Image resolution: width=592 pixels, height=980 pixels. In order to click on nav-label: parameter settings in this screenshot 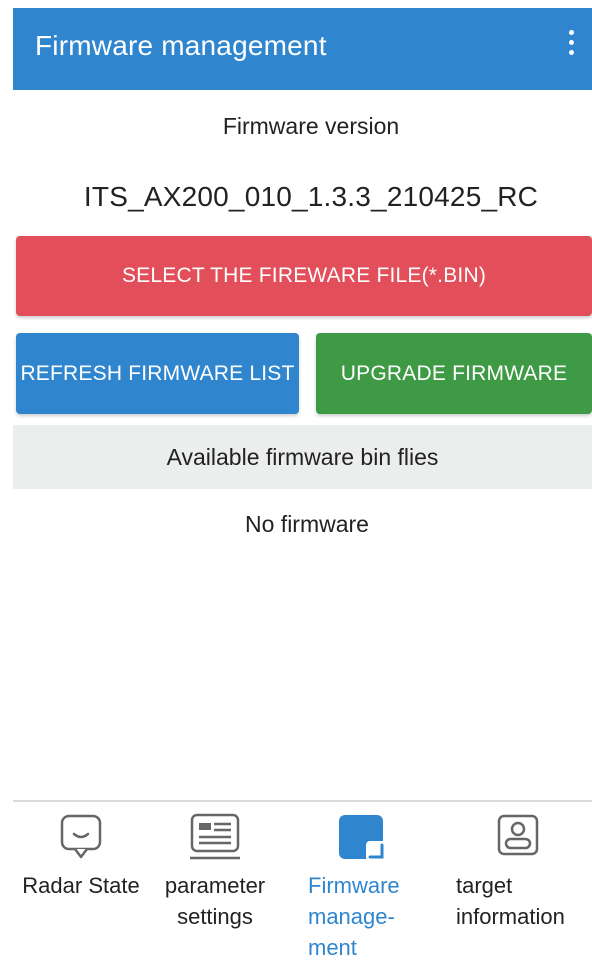, I will do `click(215, 901)`.